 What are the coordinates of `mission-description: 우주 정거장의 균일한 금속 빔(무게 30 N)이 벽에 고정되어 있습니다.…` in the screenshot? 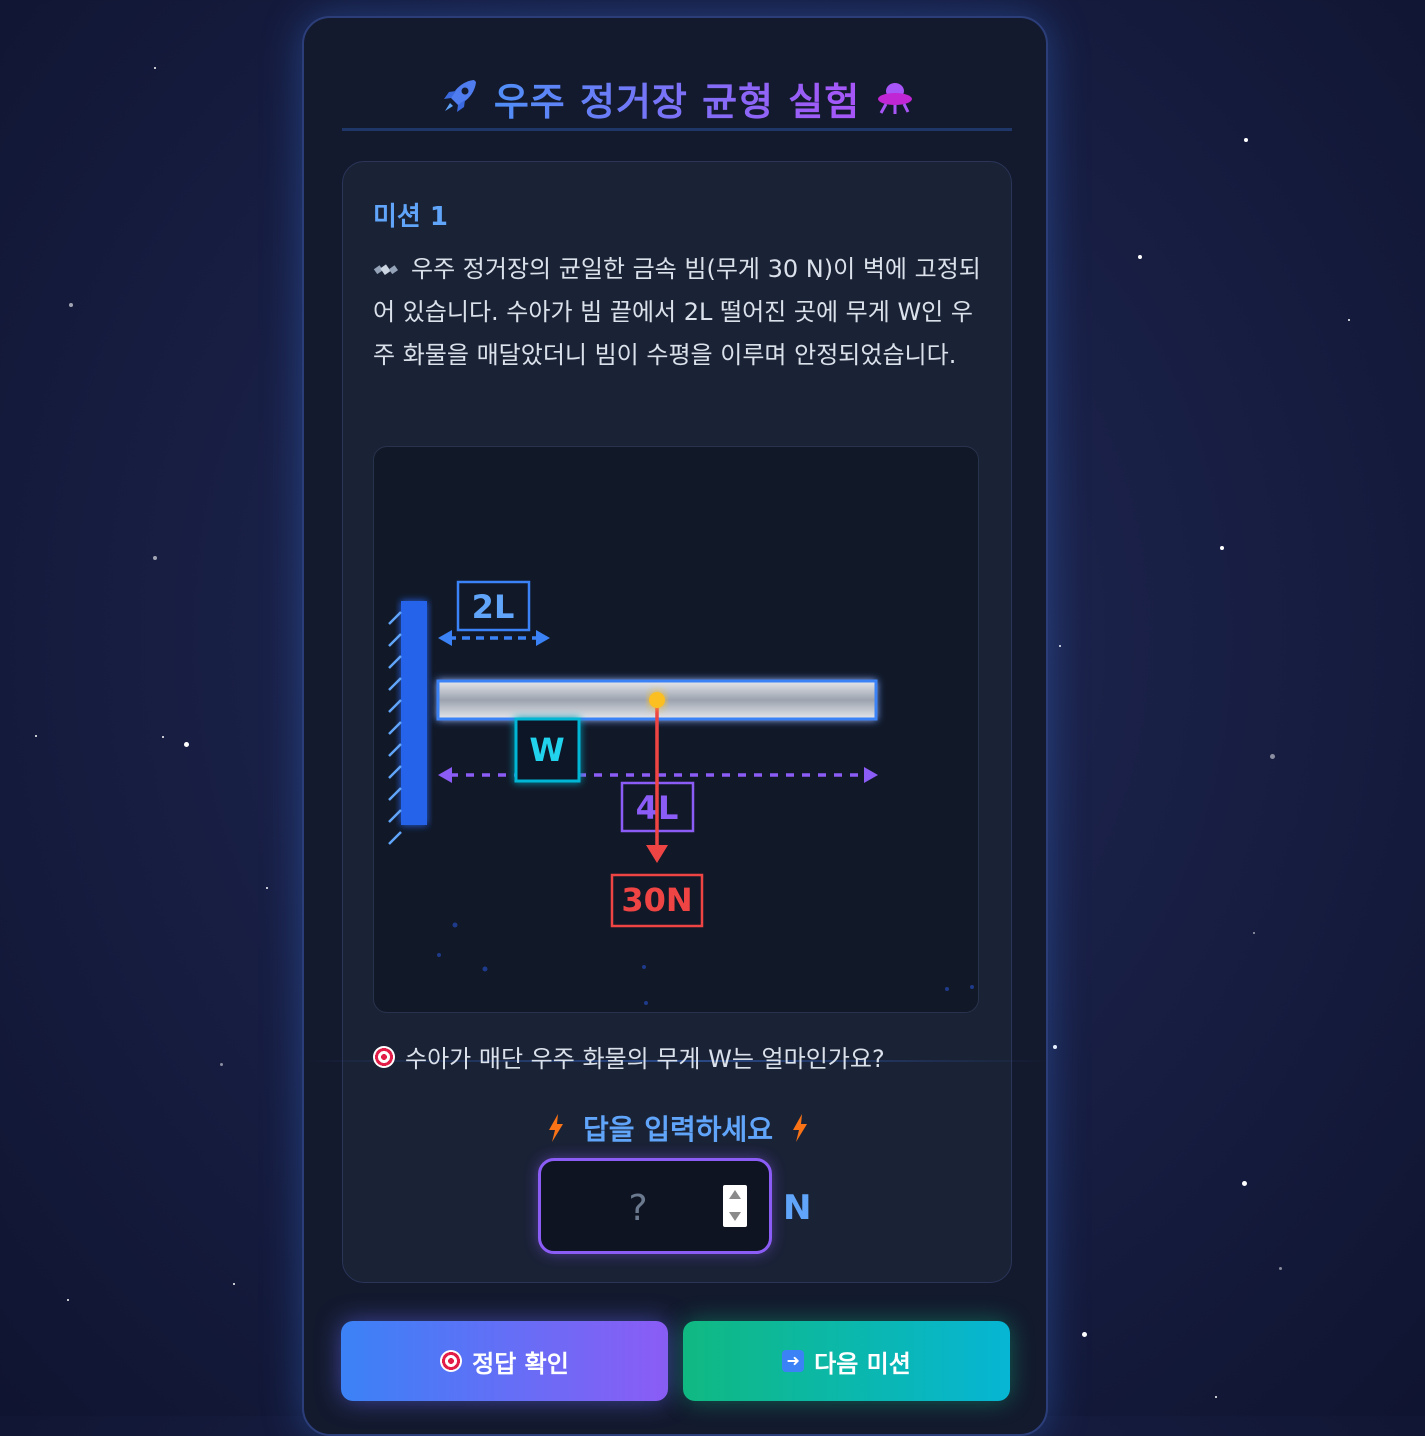 It's located at (678, 312).